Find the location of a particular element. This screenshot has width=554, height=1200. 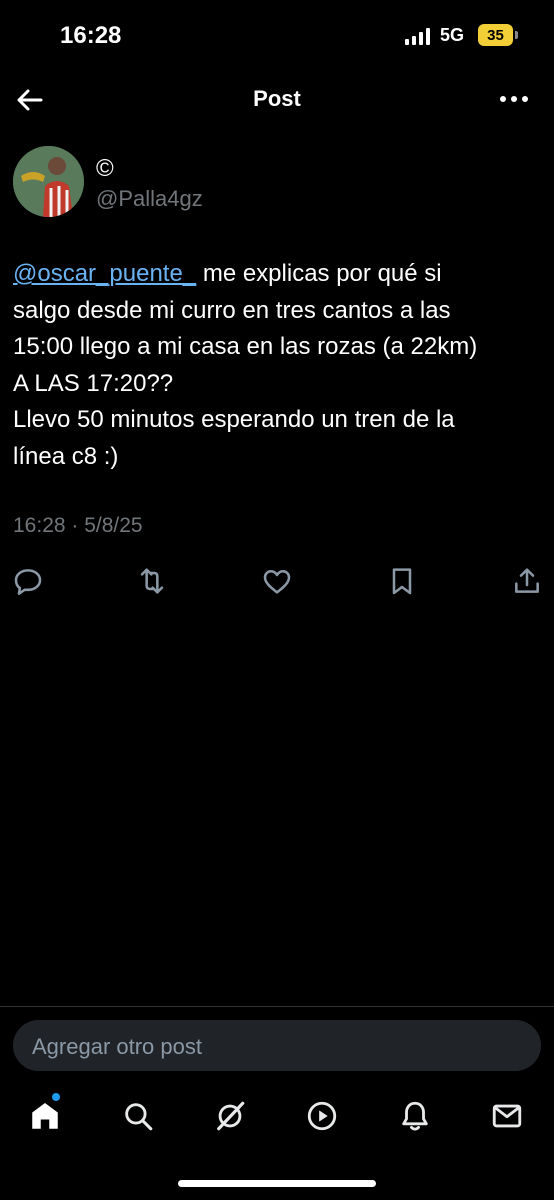

battery-icon: 35 is located at coordinates (495, 35).